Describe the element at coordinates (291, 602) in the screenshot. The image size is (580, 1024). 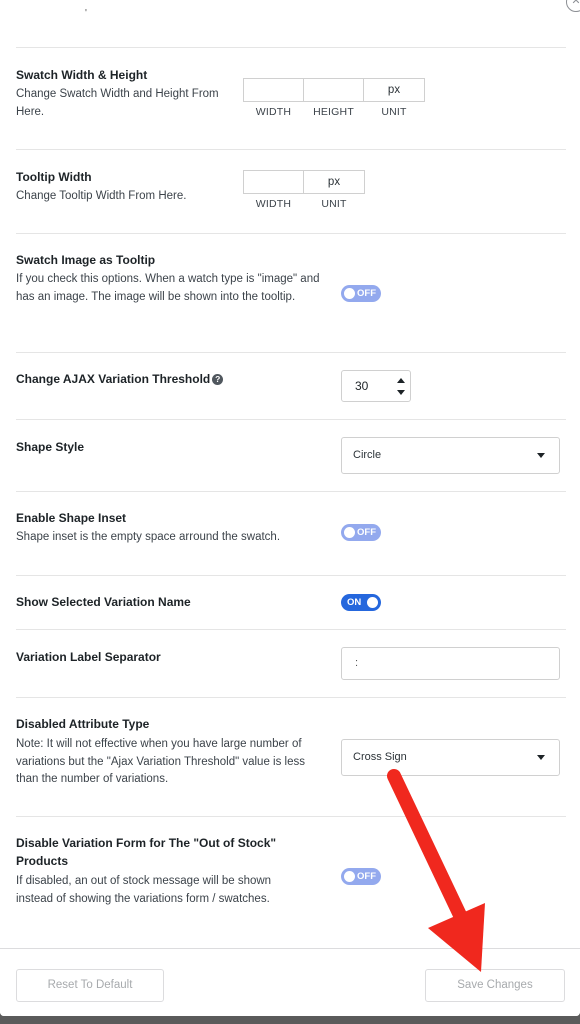
I see `setting-selected-variation-name: Show Selected Variation Name ON` at that location.